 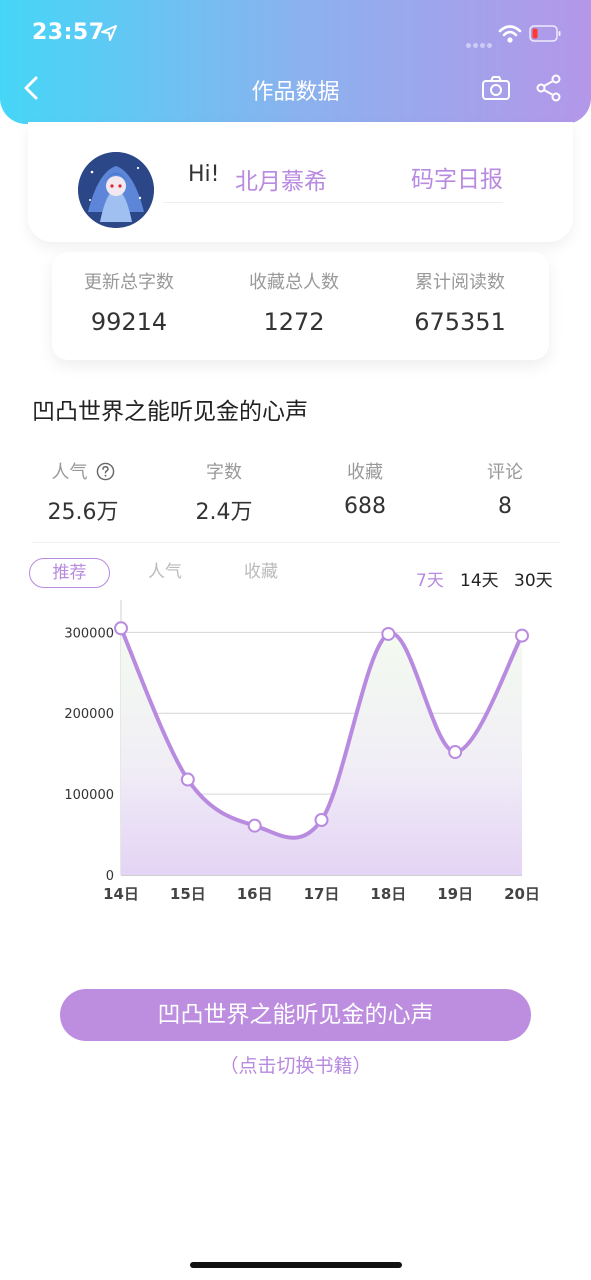 What do you see at coordinates (505, 472) in the screenshot?
I see `metric-label: 评论` at bounding box center [505, 472].